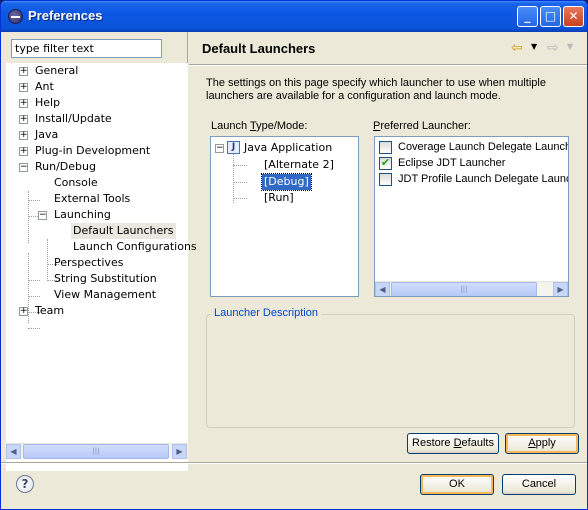 This screenshot has width=588, height=510. Describe the element at coordinates (25, 484) in the screenshot. I see `help-icon: ?` at that location.